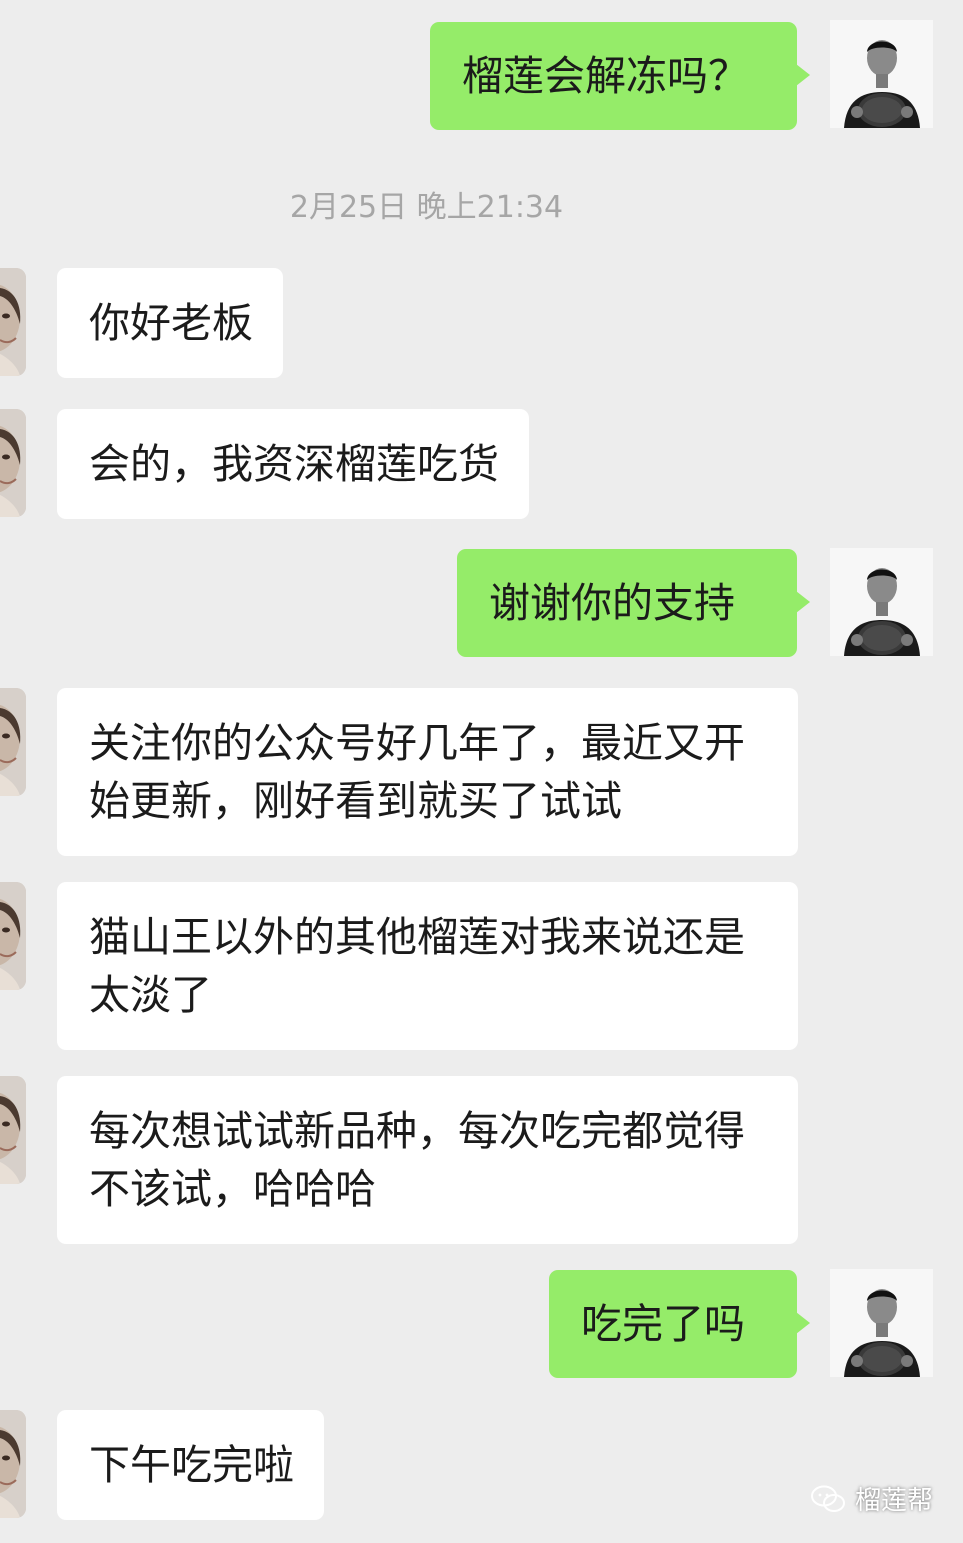  Describe the element at coordinates (427, 1160) in the screenshot. I see `incoming-message-bubble: 每次想试试新品种，每次吃完都觉得不该试，哈哈哈` at that location.